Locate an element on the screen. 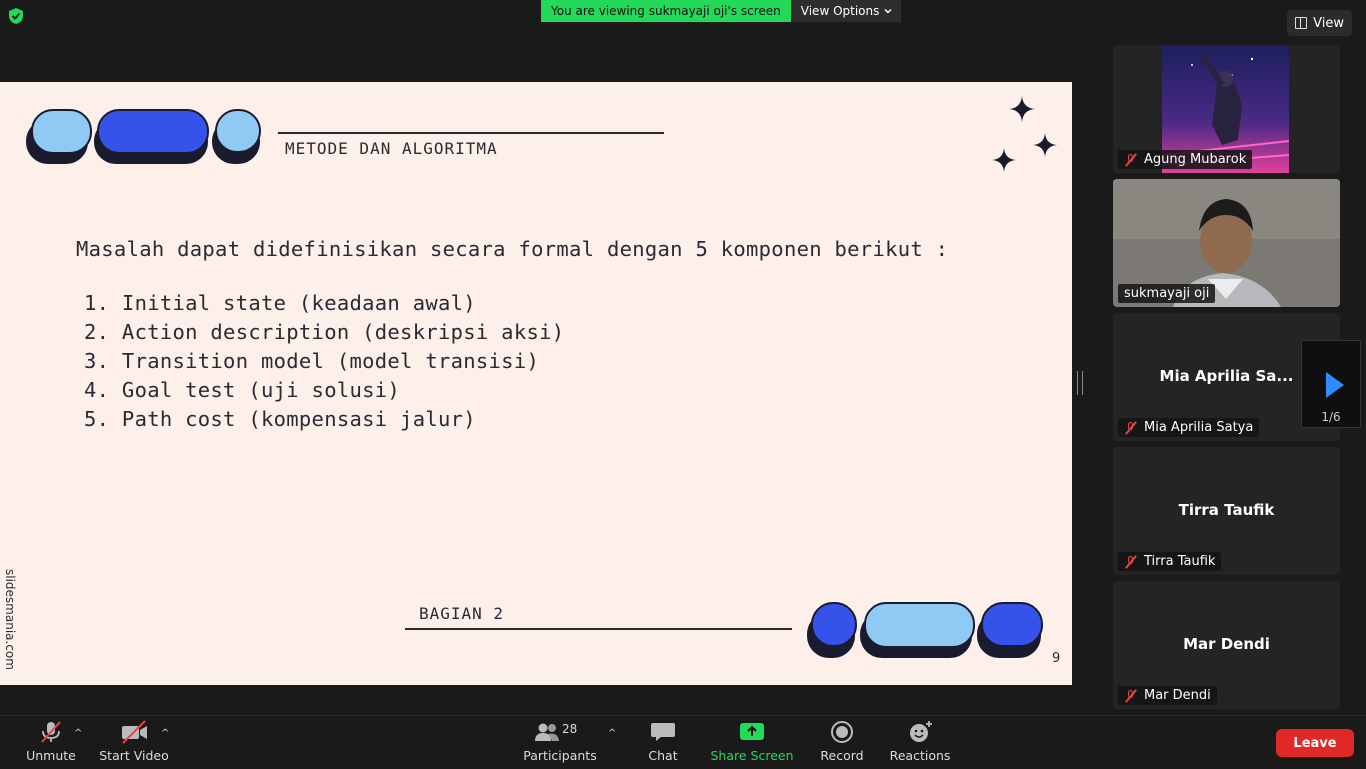 The width and height of the screenshot is (1366, 769). participants-icon is located at coordinates (547, 732).